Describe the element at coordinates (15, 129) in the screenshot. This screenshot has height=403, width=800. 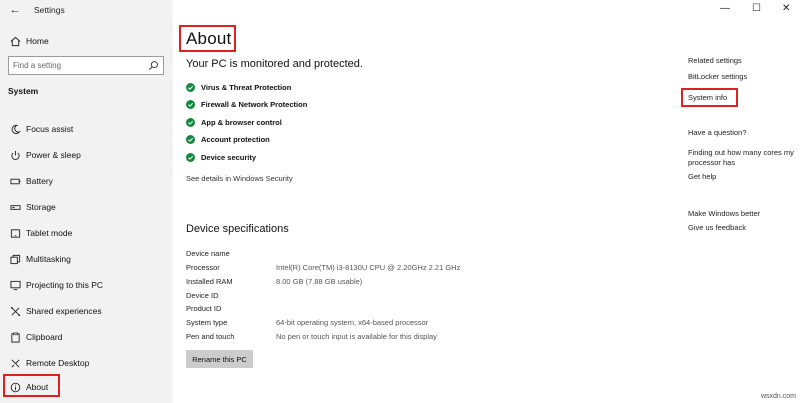
I see `moon-icon` at that location.